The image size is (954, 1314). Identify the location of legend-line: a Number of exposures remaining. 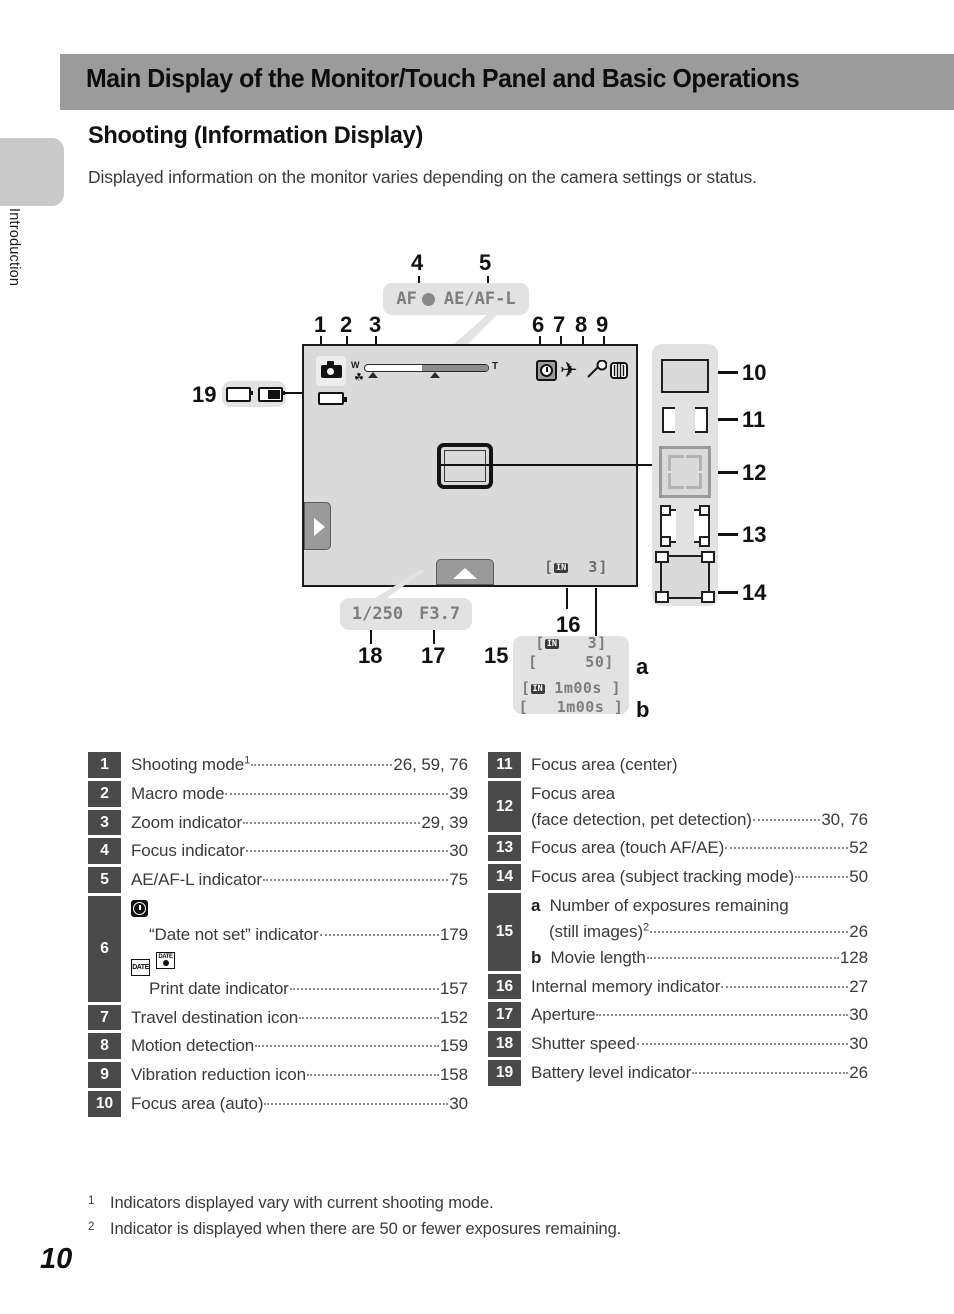
(699, 906).